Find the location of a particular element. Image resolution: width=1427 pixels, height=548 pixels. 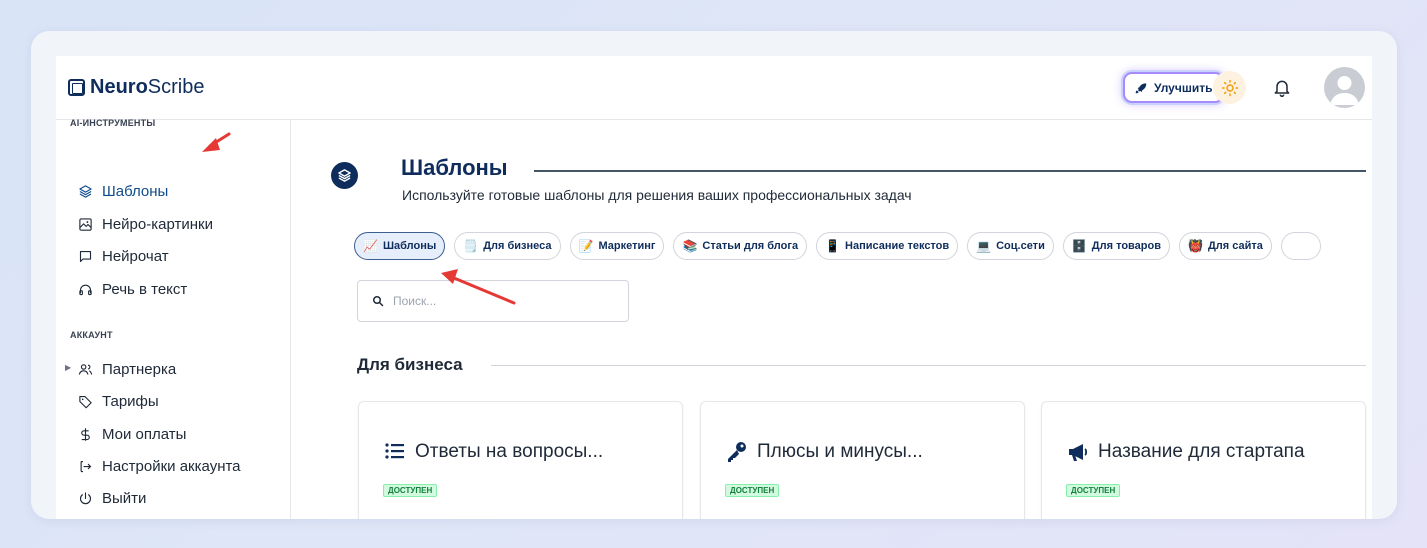

sidebar-item-speech-to-text: Речь в текст is located at coordinates (132, 289).